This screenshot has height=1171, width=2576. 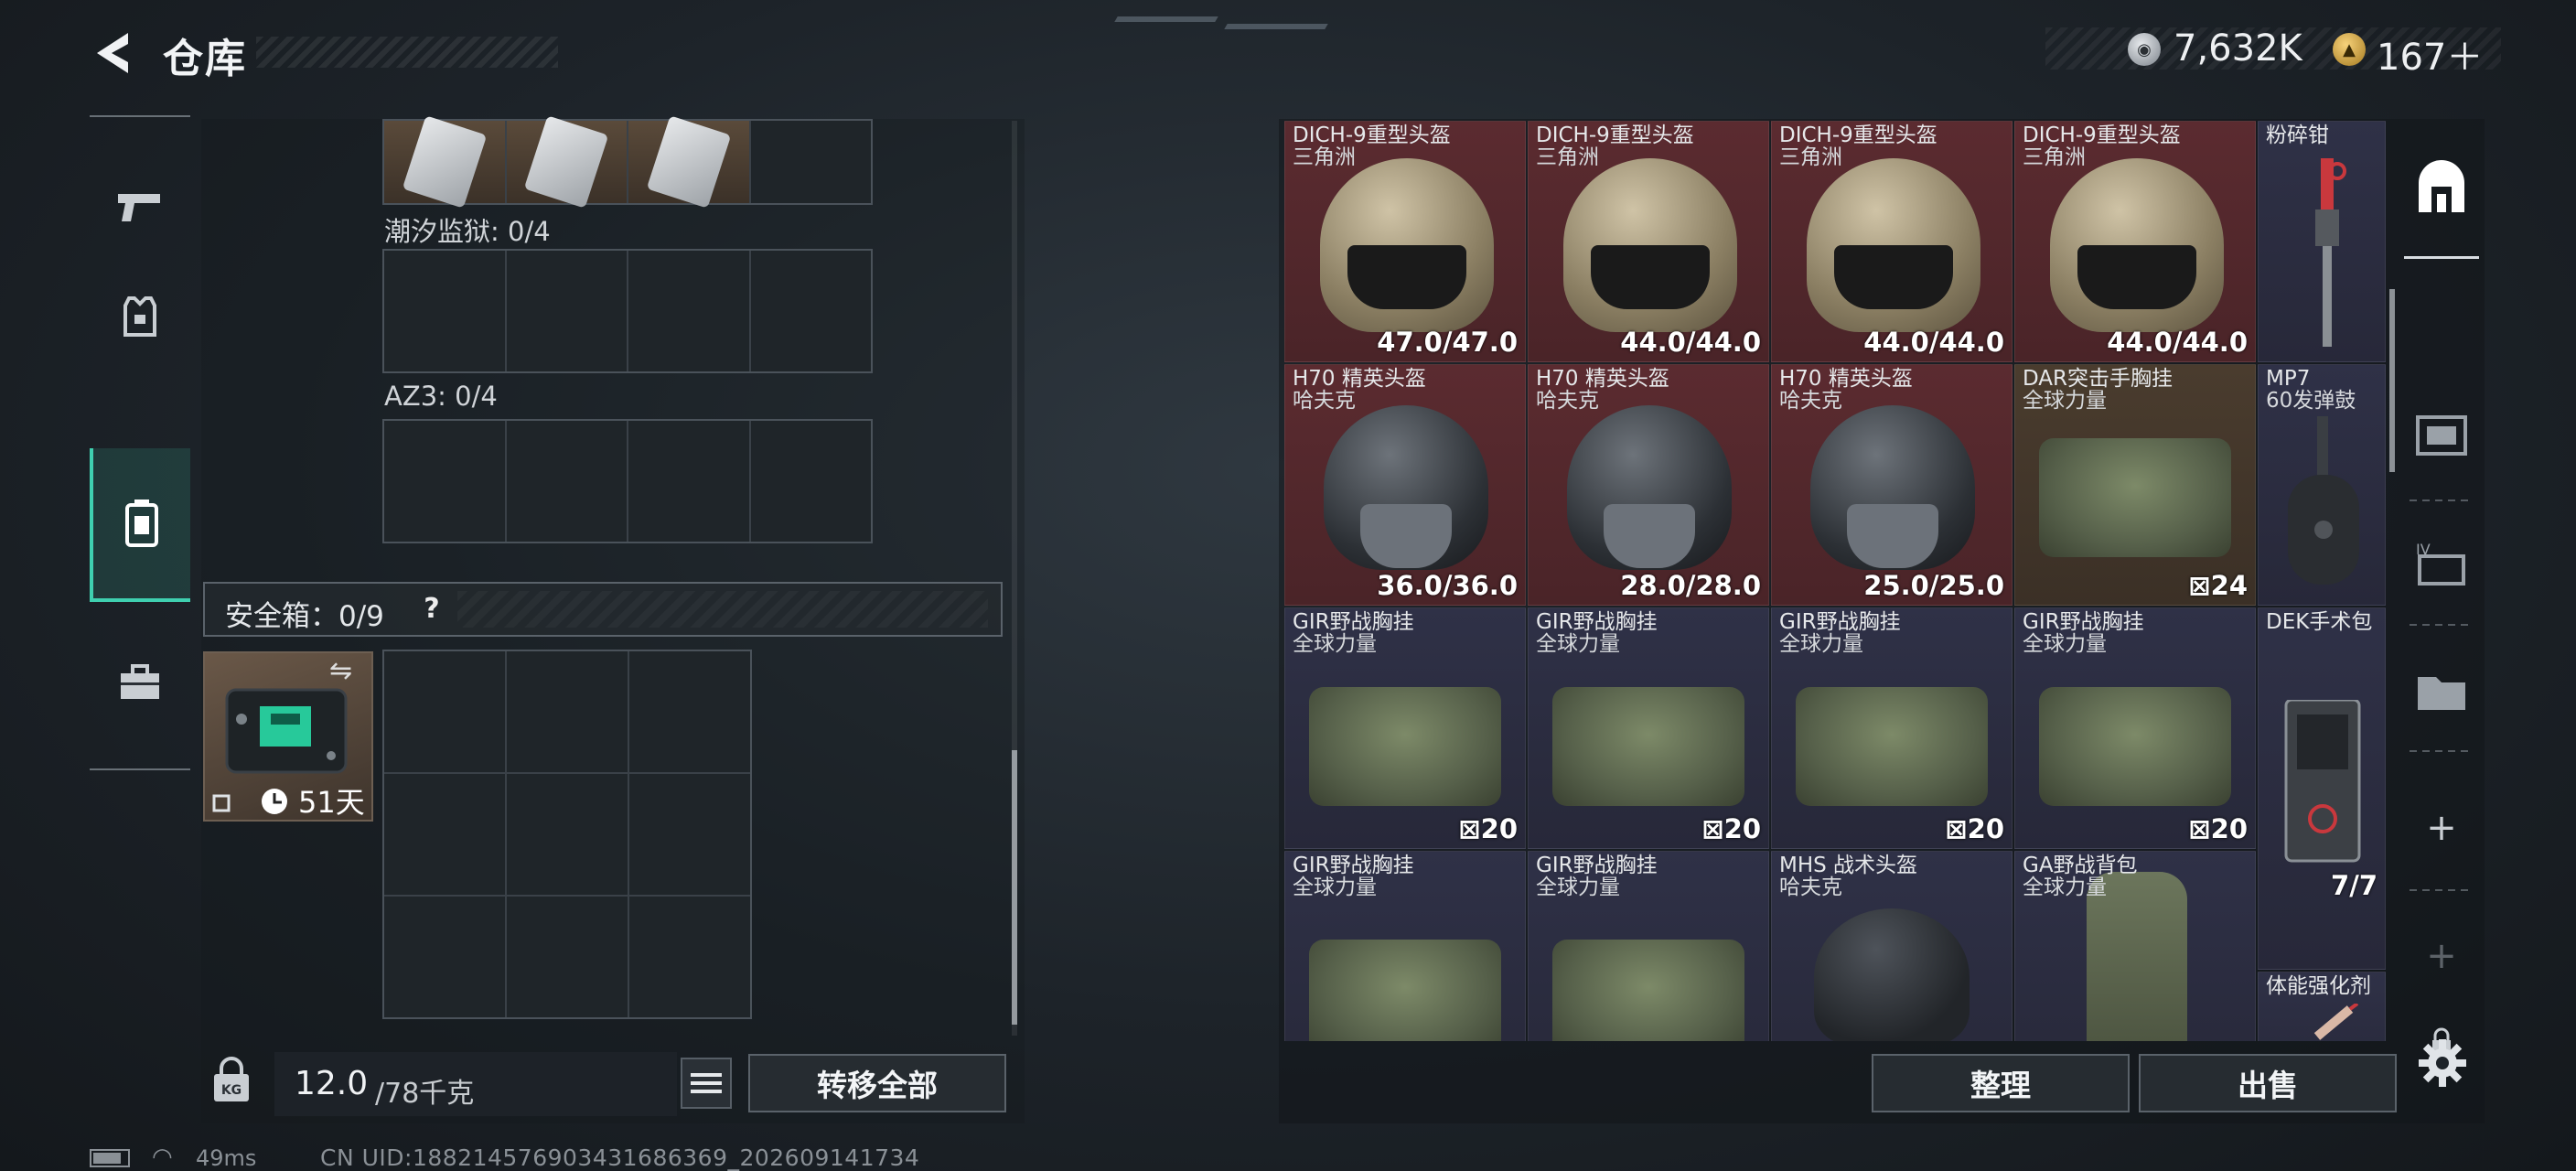 I want to click on inventory-item: 粉碎钳, so click(x=2322, y=241).